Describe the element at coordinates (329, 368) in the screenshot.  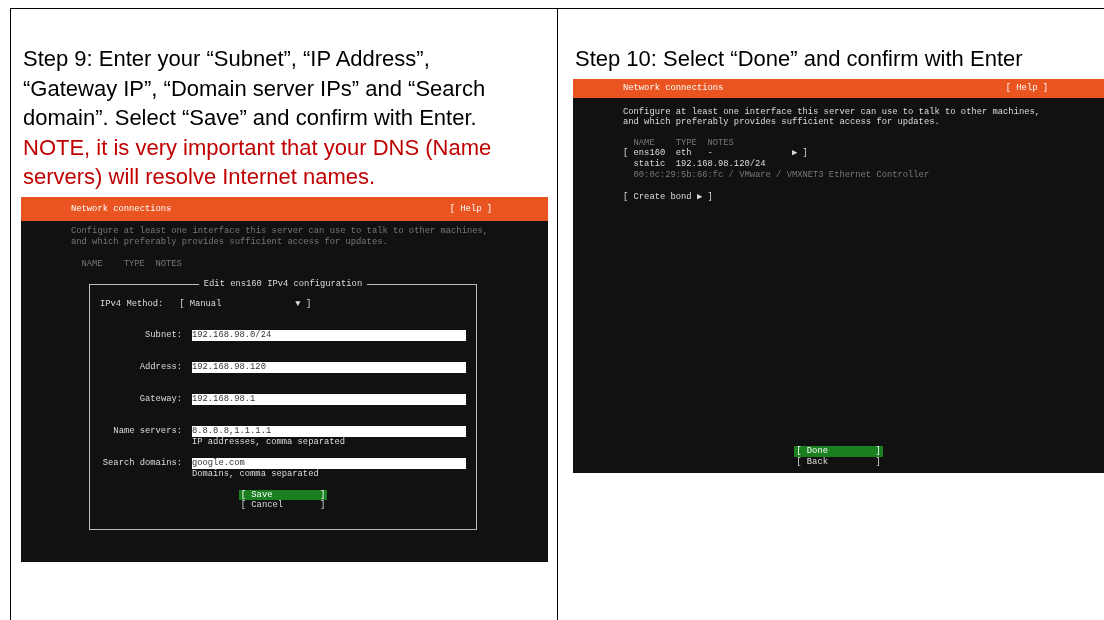
I see `input-field: 192.168.98.120` at that location.